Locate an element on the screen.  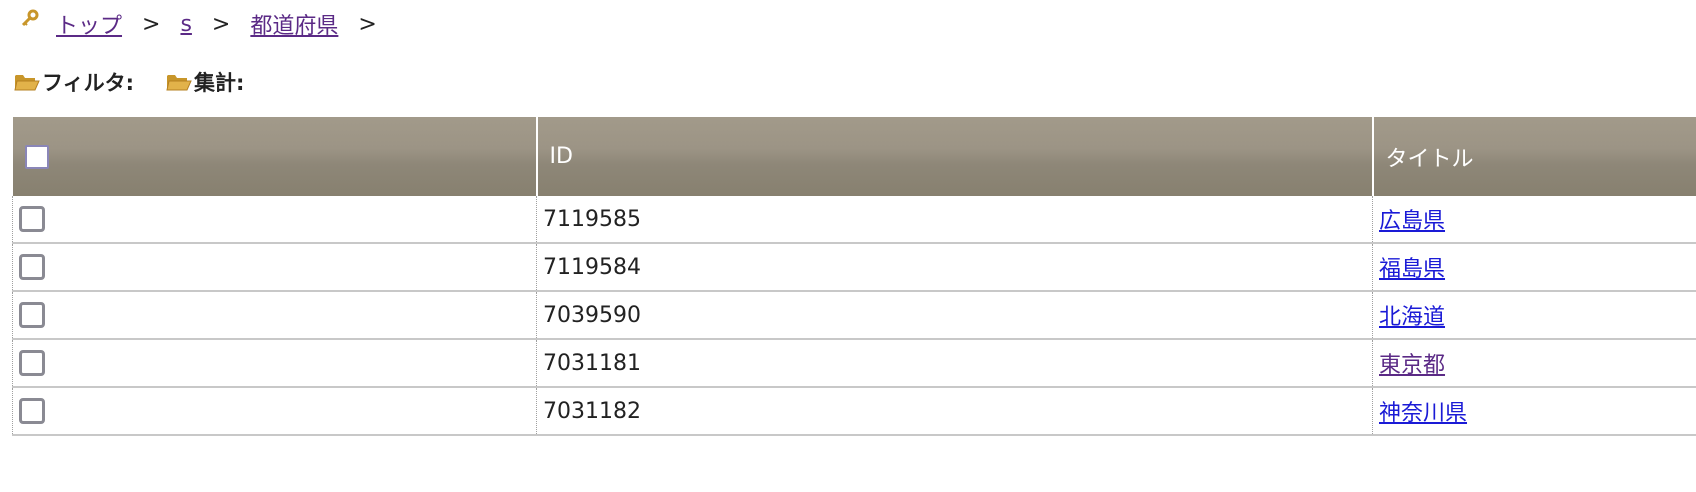
select-all-header is located at coordinates (274, 156).